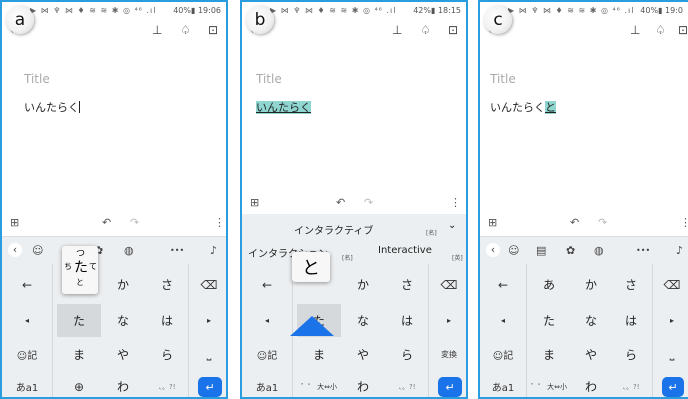 This screenshot has width=688, height=399. Describe the element at coordinates (405, 250) in the screenshot. I see `candidate-right: Interactive` at that location.